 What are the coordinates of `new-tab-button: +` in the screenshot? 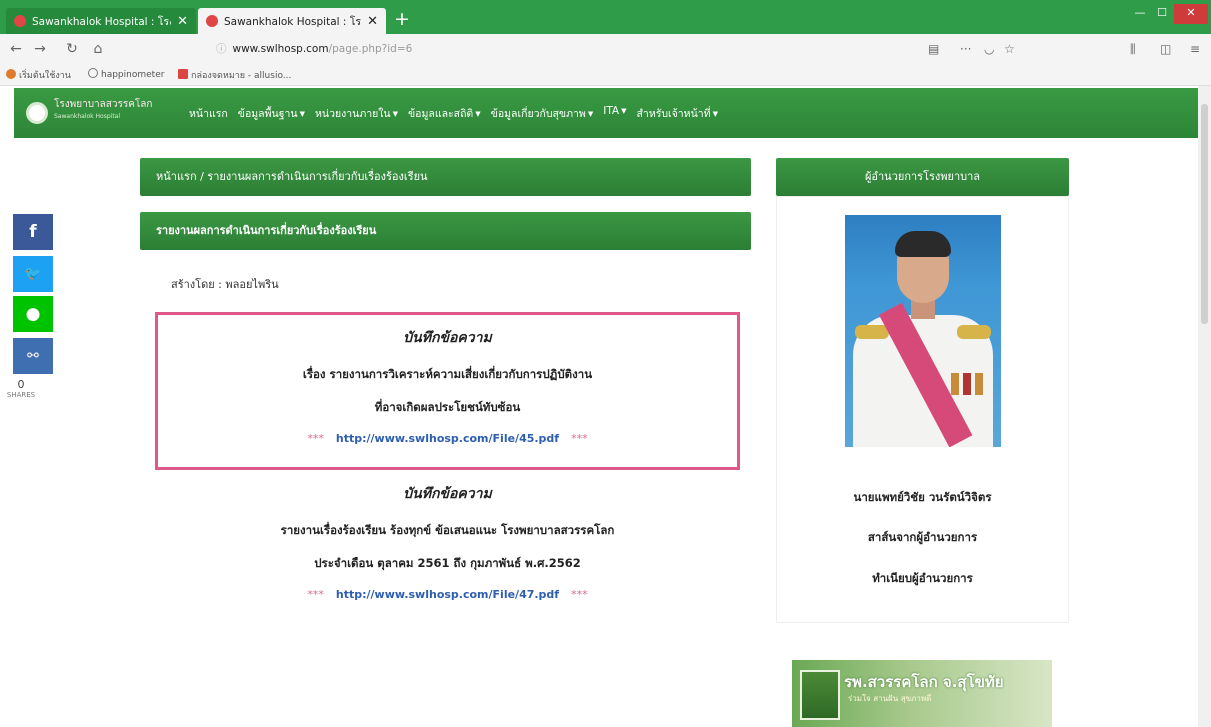 It's located at (402, 20).